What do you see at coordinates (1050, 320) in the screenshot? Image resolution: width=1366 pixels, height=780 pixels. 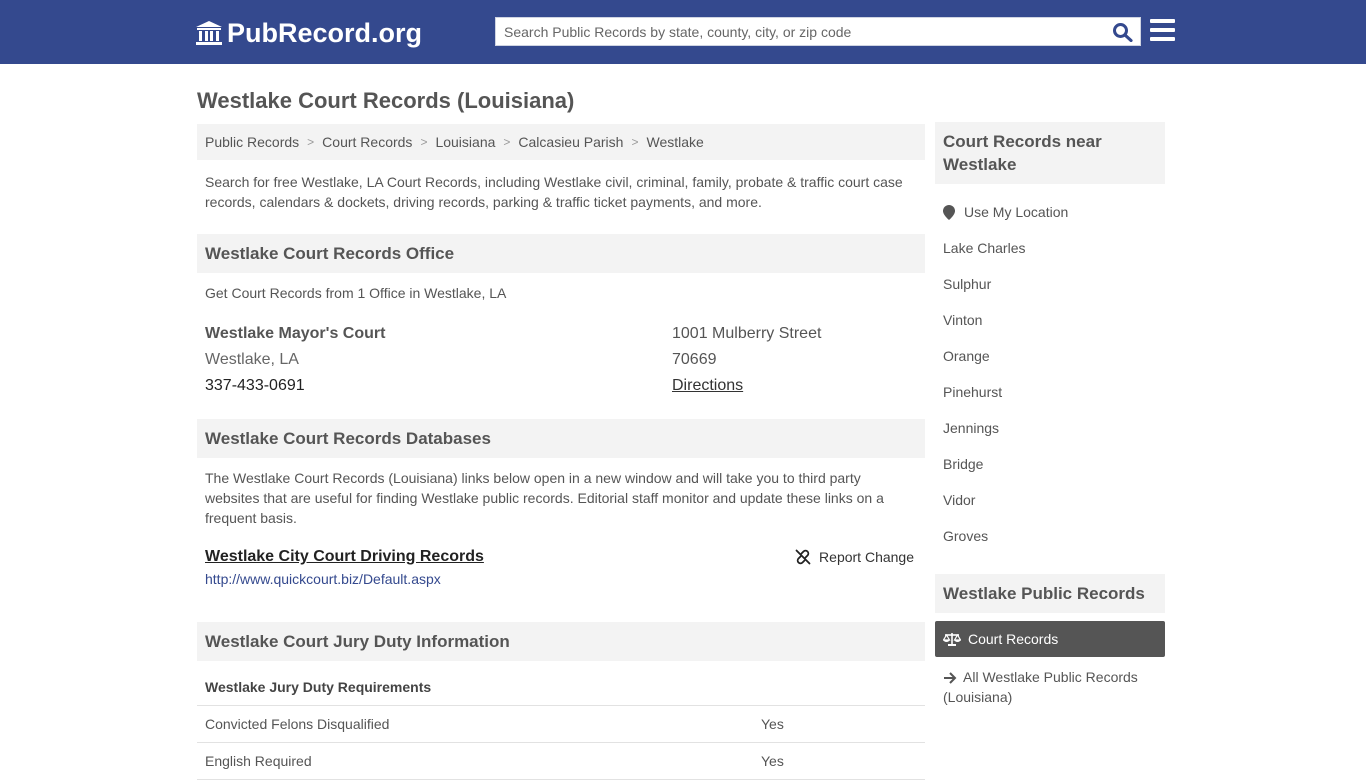 I see `nearby-item-vinton: Vinton` at bounding box center [1050, 320].